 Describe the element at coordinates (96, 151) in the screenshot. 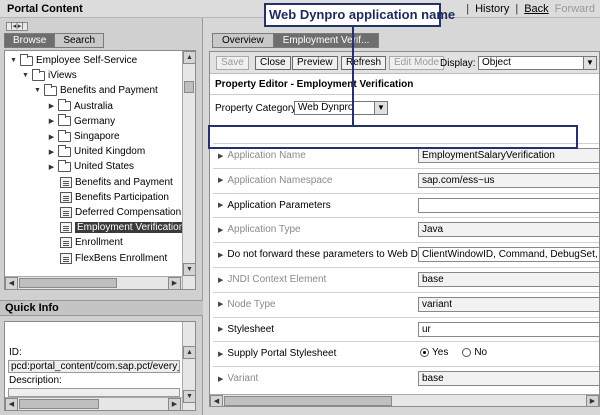

I see `tree-item: ▶ United Kingdom` at that location.